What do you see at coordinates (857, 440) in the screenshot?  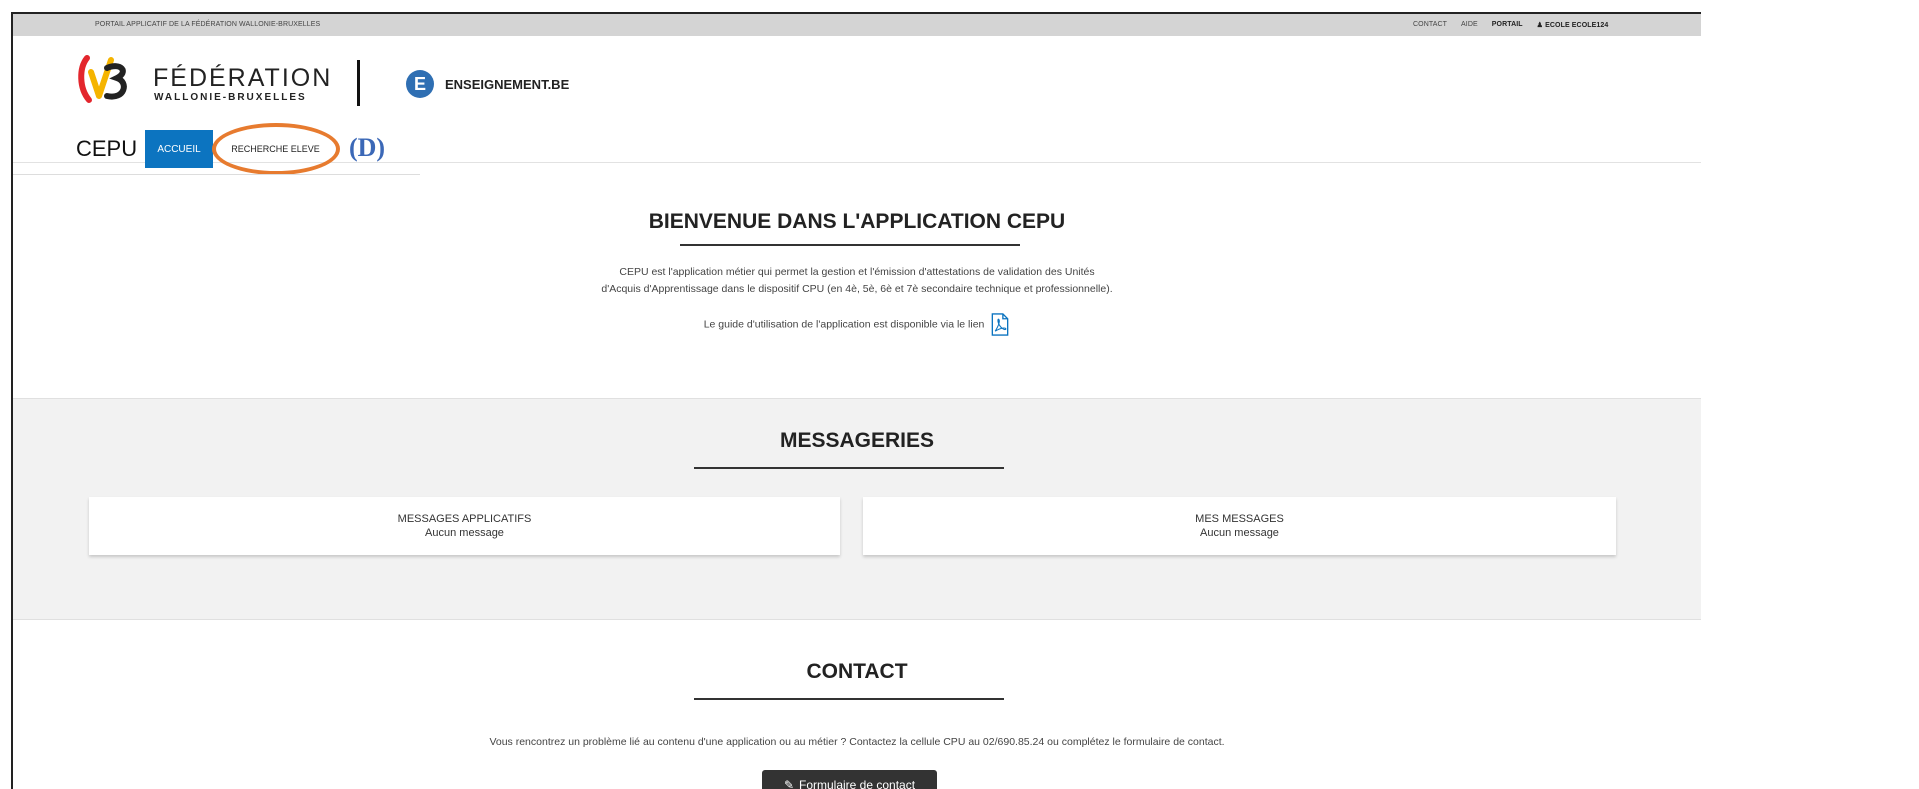 I see `messageries-title: MESSAGERIES` at bounding box center [857, 440].